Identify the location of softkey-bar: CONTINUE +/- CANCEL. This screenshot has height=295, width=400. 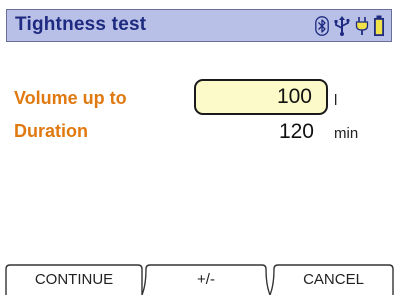
(200, 279).